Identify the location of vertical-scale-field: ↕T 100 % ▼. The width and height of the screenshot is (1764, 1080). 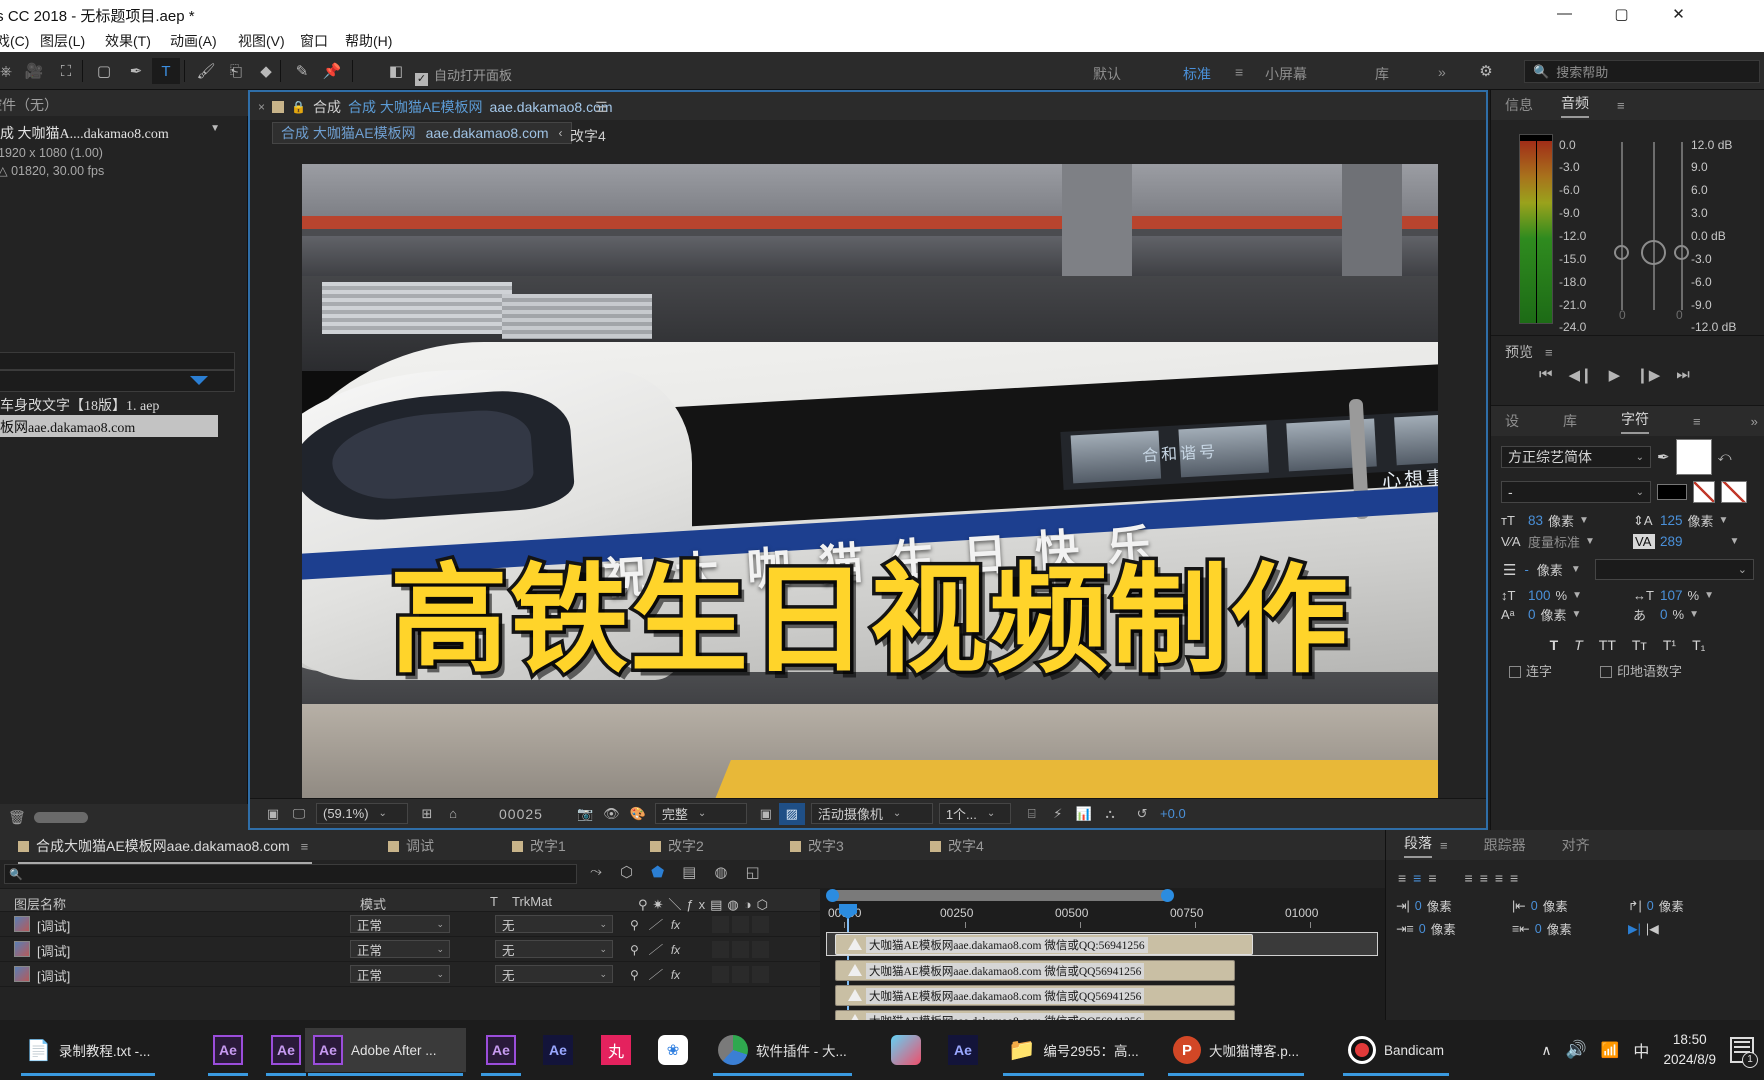
(1565, 595).